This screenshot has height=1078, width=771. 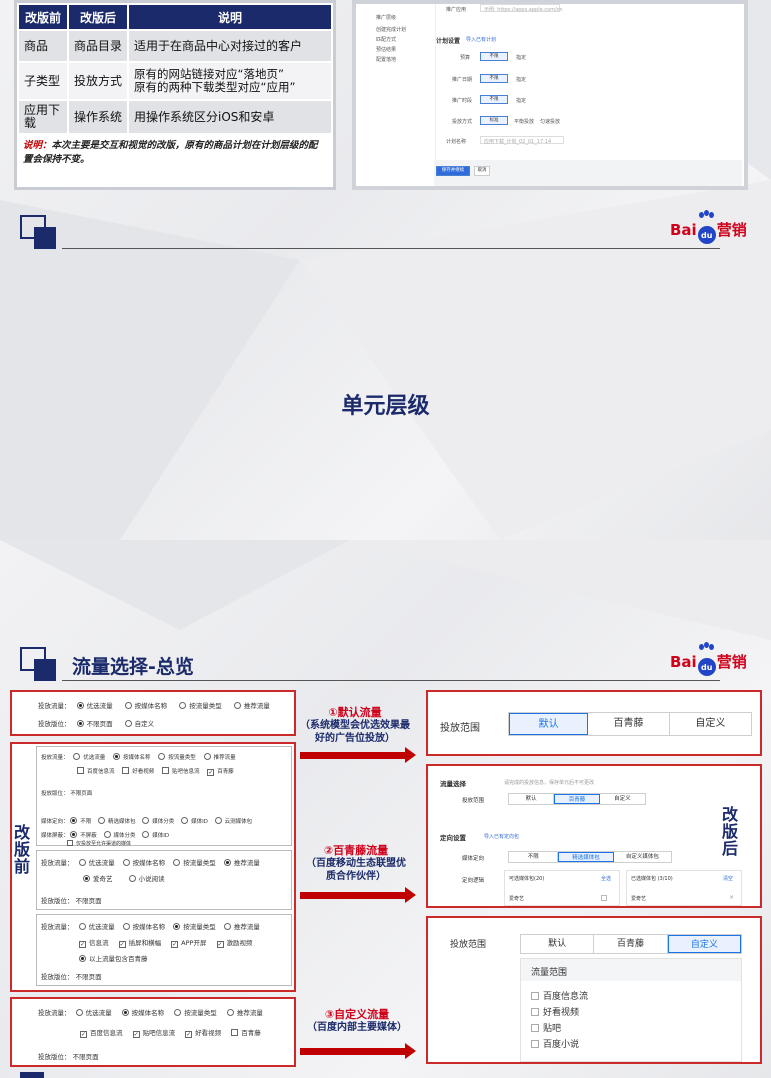 I want to click on checkbox: ✓ 百青藤, so click(x=220, y=772).